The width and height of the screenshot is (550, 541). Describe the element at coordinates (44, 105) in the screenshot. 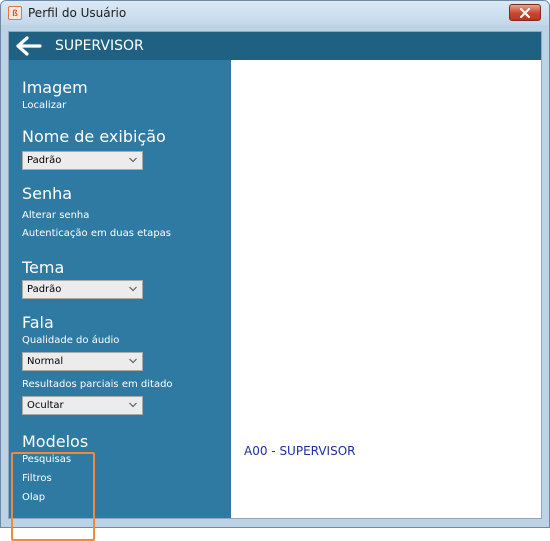

I see `link-localizar: Localizar` at that location.